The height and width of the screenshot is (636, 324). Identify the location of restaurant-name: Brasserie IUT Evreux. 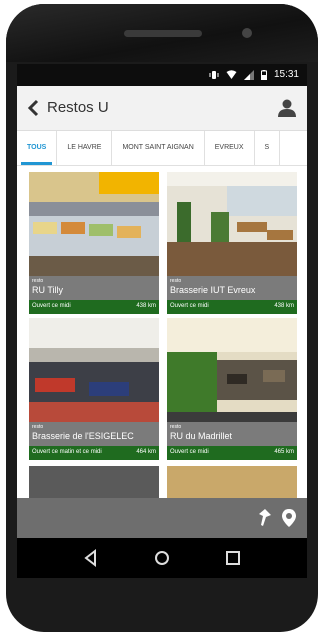
(213, 290).